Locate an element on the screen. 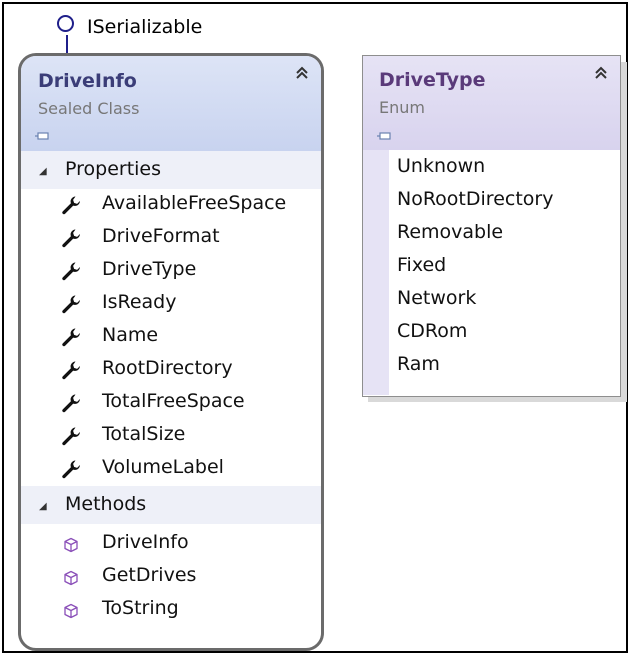 The width and height of the screenshot is (630, 655). enum-value-label: CDRom is located at coordinates (432, 331).